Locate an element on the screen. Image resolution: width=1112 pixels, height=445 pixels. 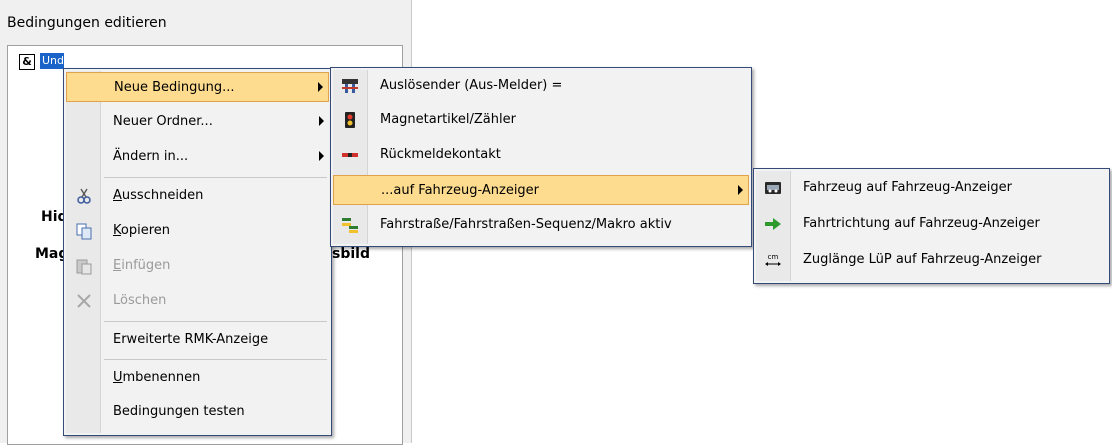
menu-item-label: Zuglänge LüP auf Fahrzeug-Anzeiger is located at coordinates (922, 259).